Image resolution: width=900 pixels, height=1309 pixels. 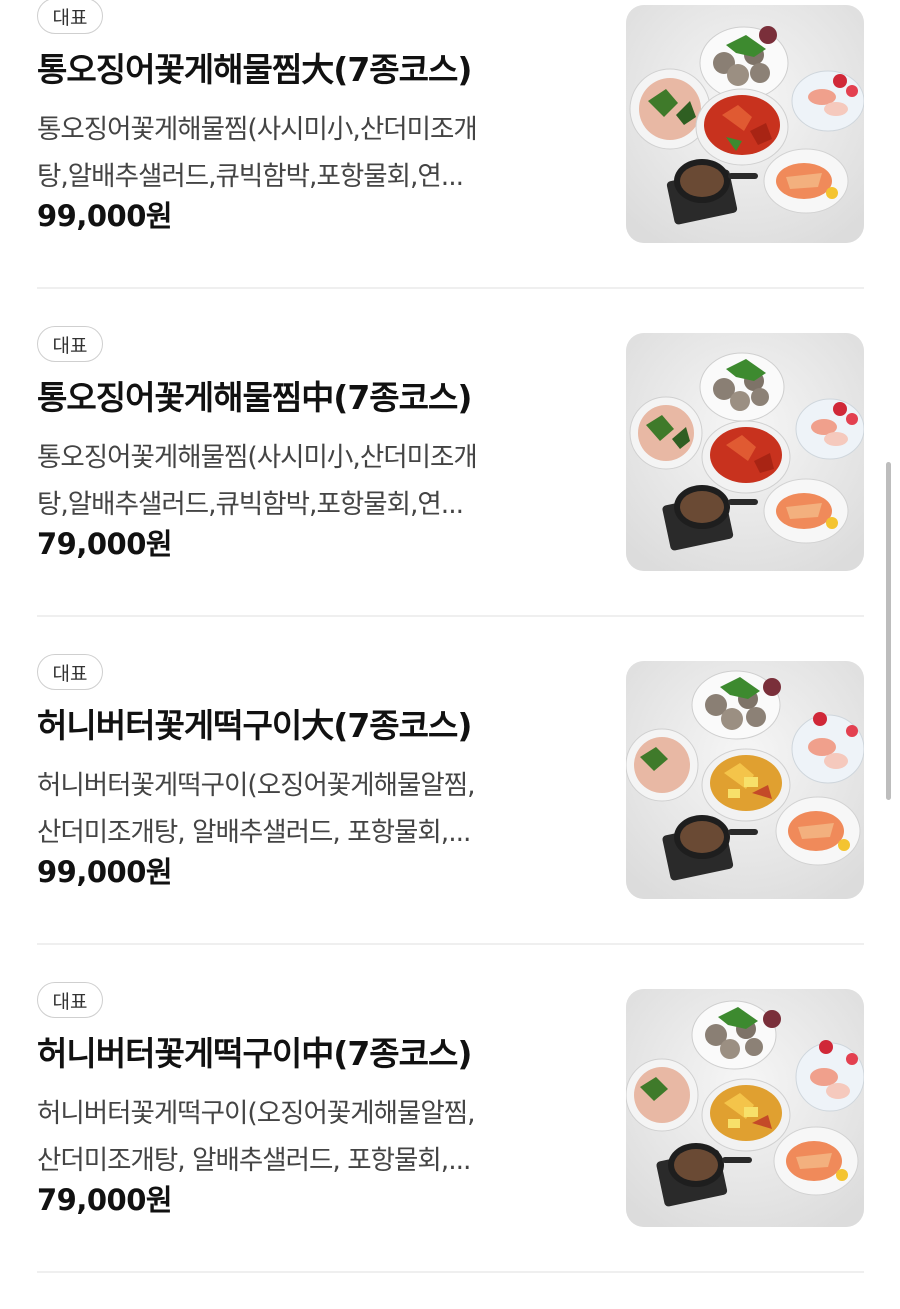 I want to click on menu-item-name: 허니버터꽃게떡구이中(7종코스), so click(x=254, y=1053).